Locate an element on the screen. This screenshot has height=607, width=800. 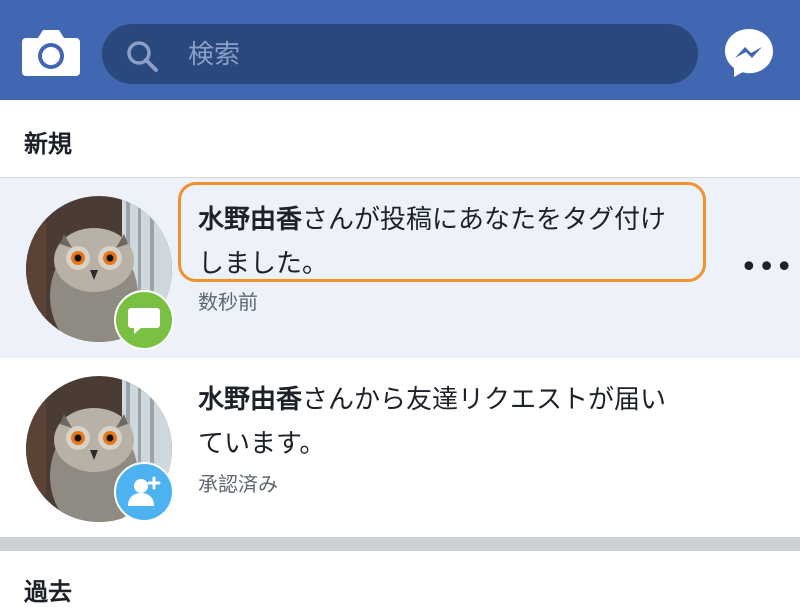
notification-text: 水野由香さんが投稿にあなたをタグ付け しました。 is located at coordinates (432, 242).